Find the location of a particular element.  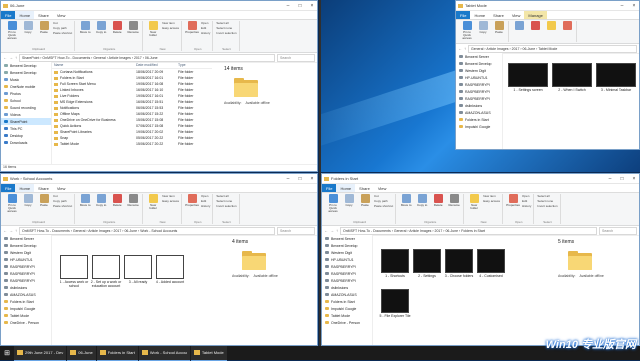

nav-item: Desktop is located at coordinates (26, 135).